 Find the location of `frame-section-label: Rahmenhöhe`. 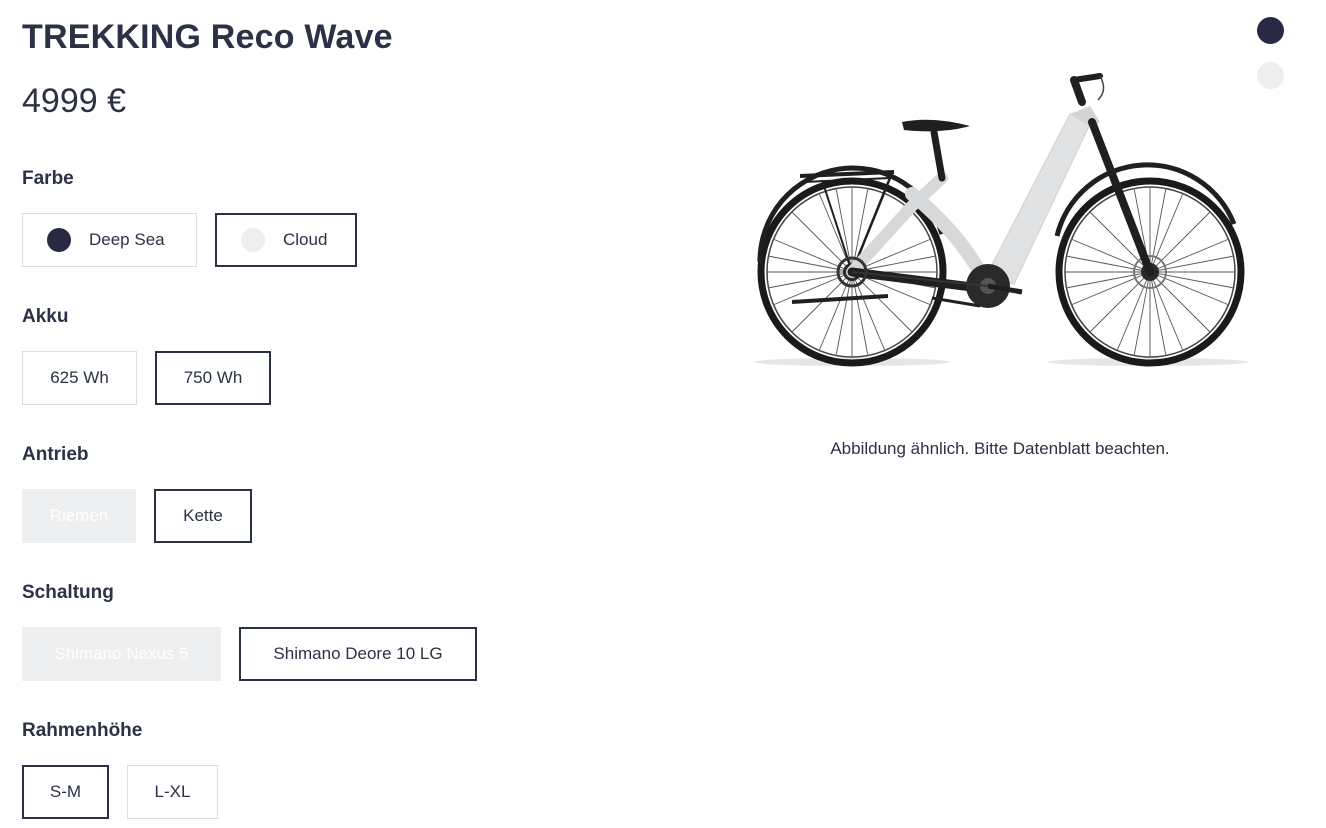

frame-section-label: Rahmenhöhe is located at coordinates (82, 730).